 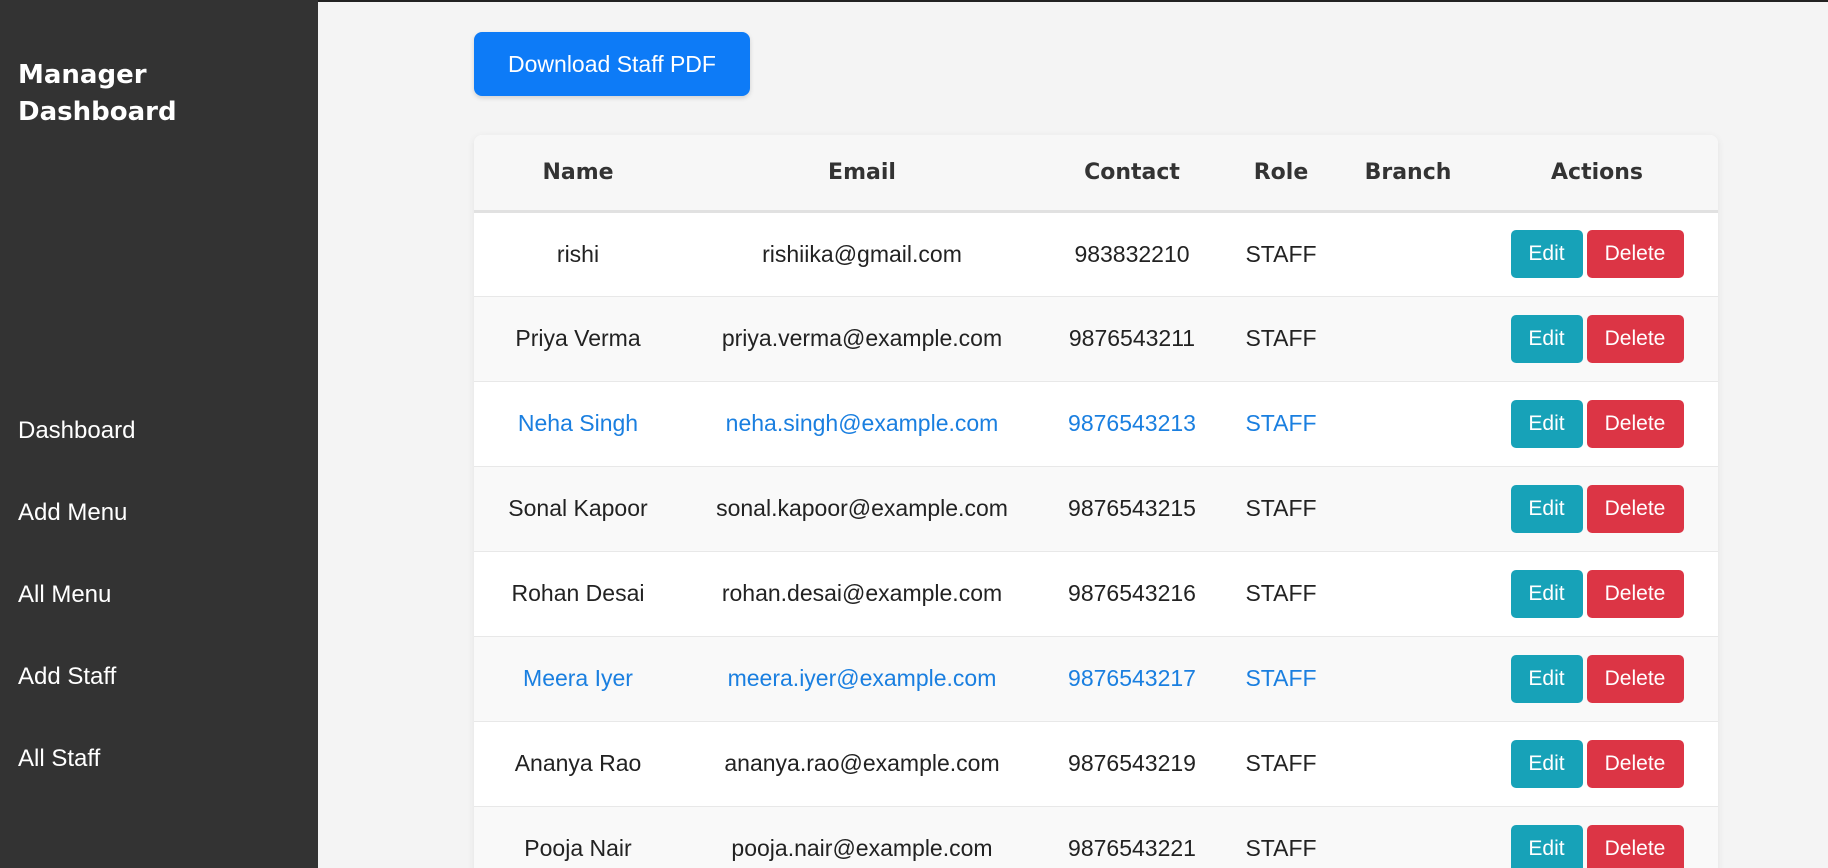 I want to click on sidebar-item-add-menu: Add Menu, so click(x=72, y=513).